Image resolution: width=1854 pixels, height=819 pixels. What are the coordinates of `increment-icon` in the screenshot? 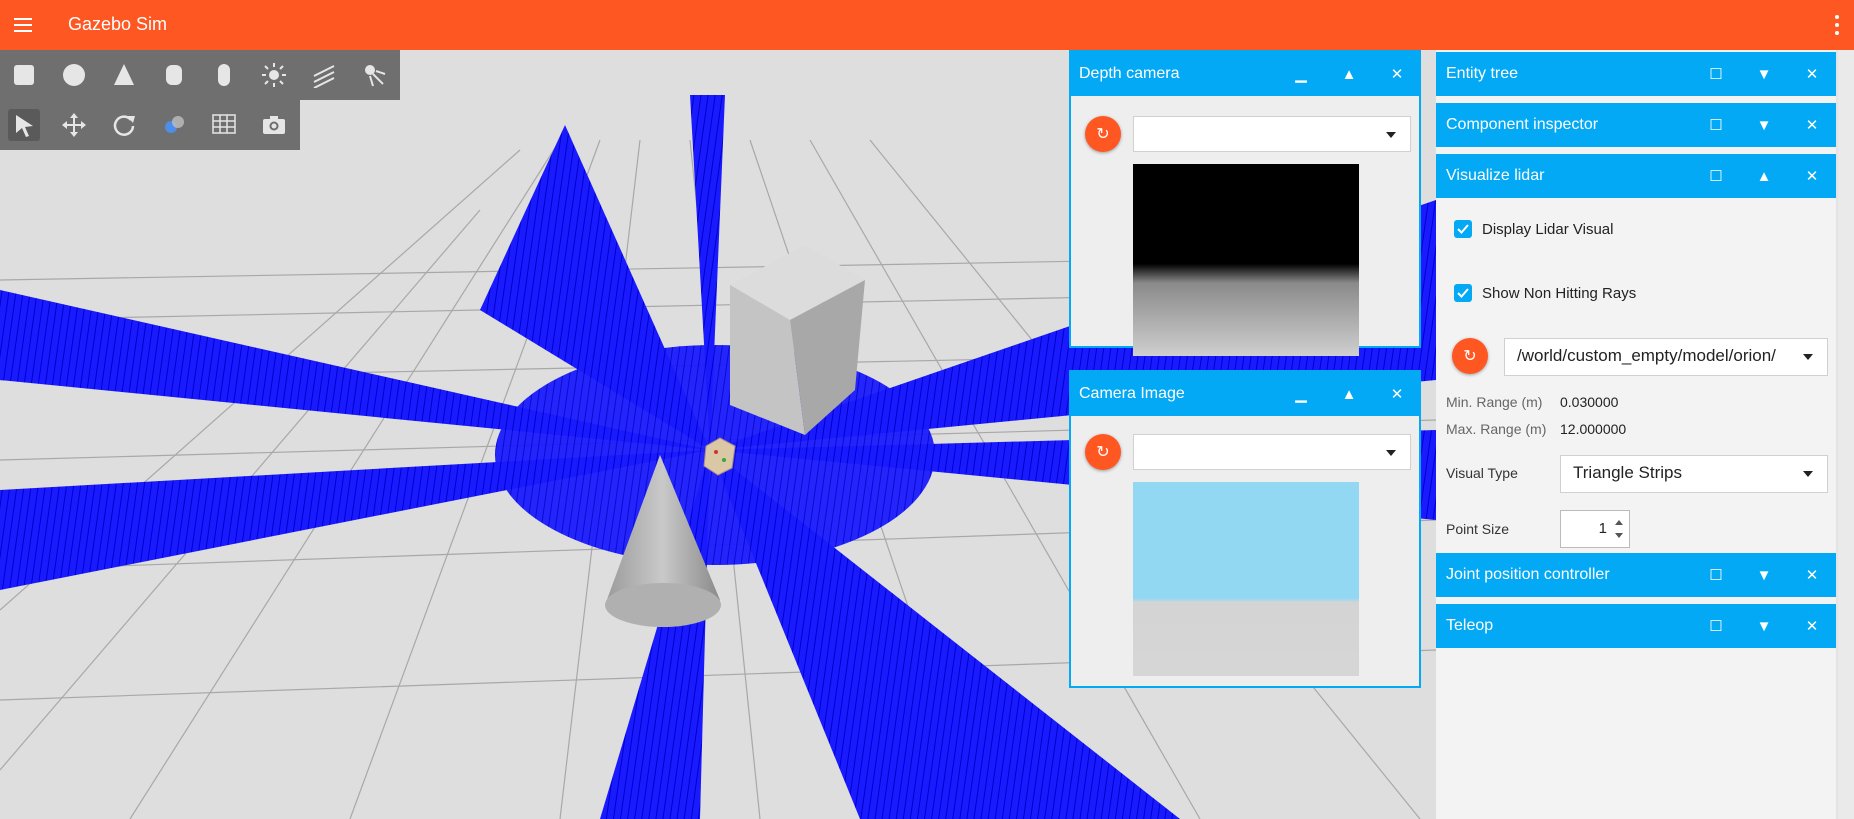 It's located at (1619, 522).